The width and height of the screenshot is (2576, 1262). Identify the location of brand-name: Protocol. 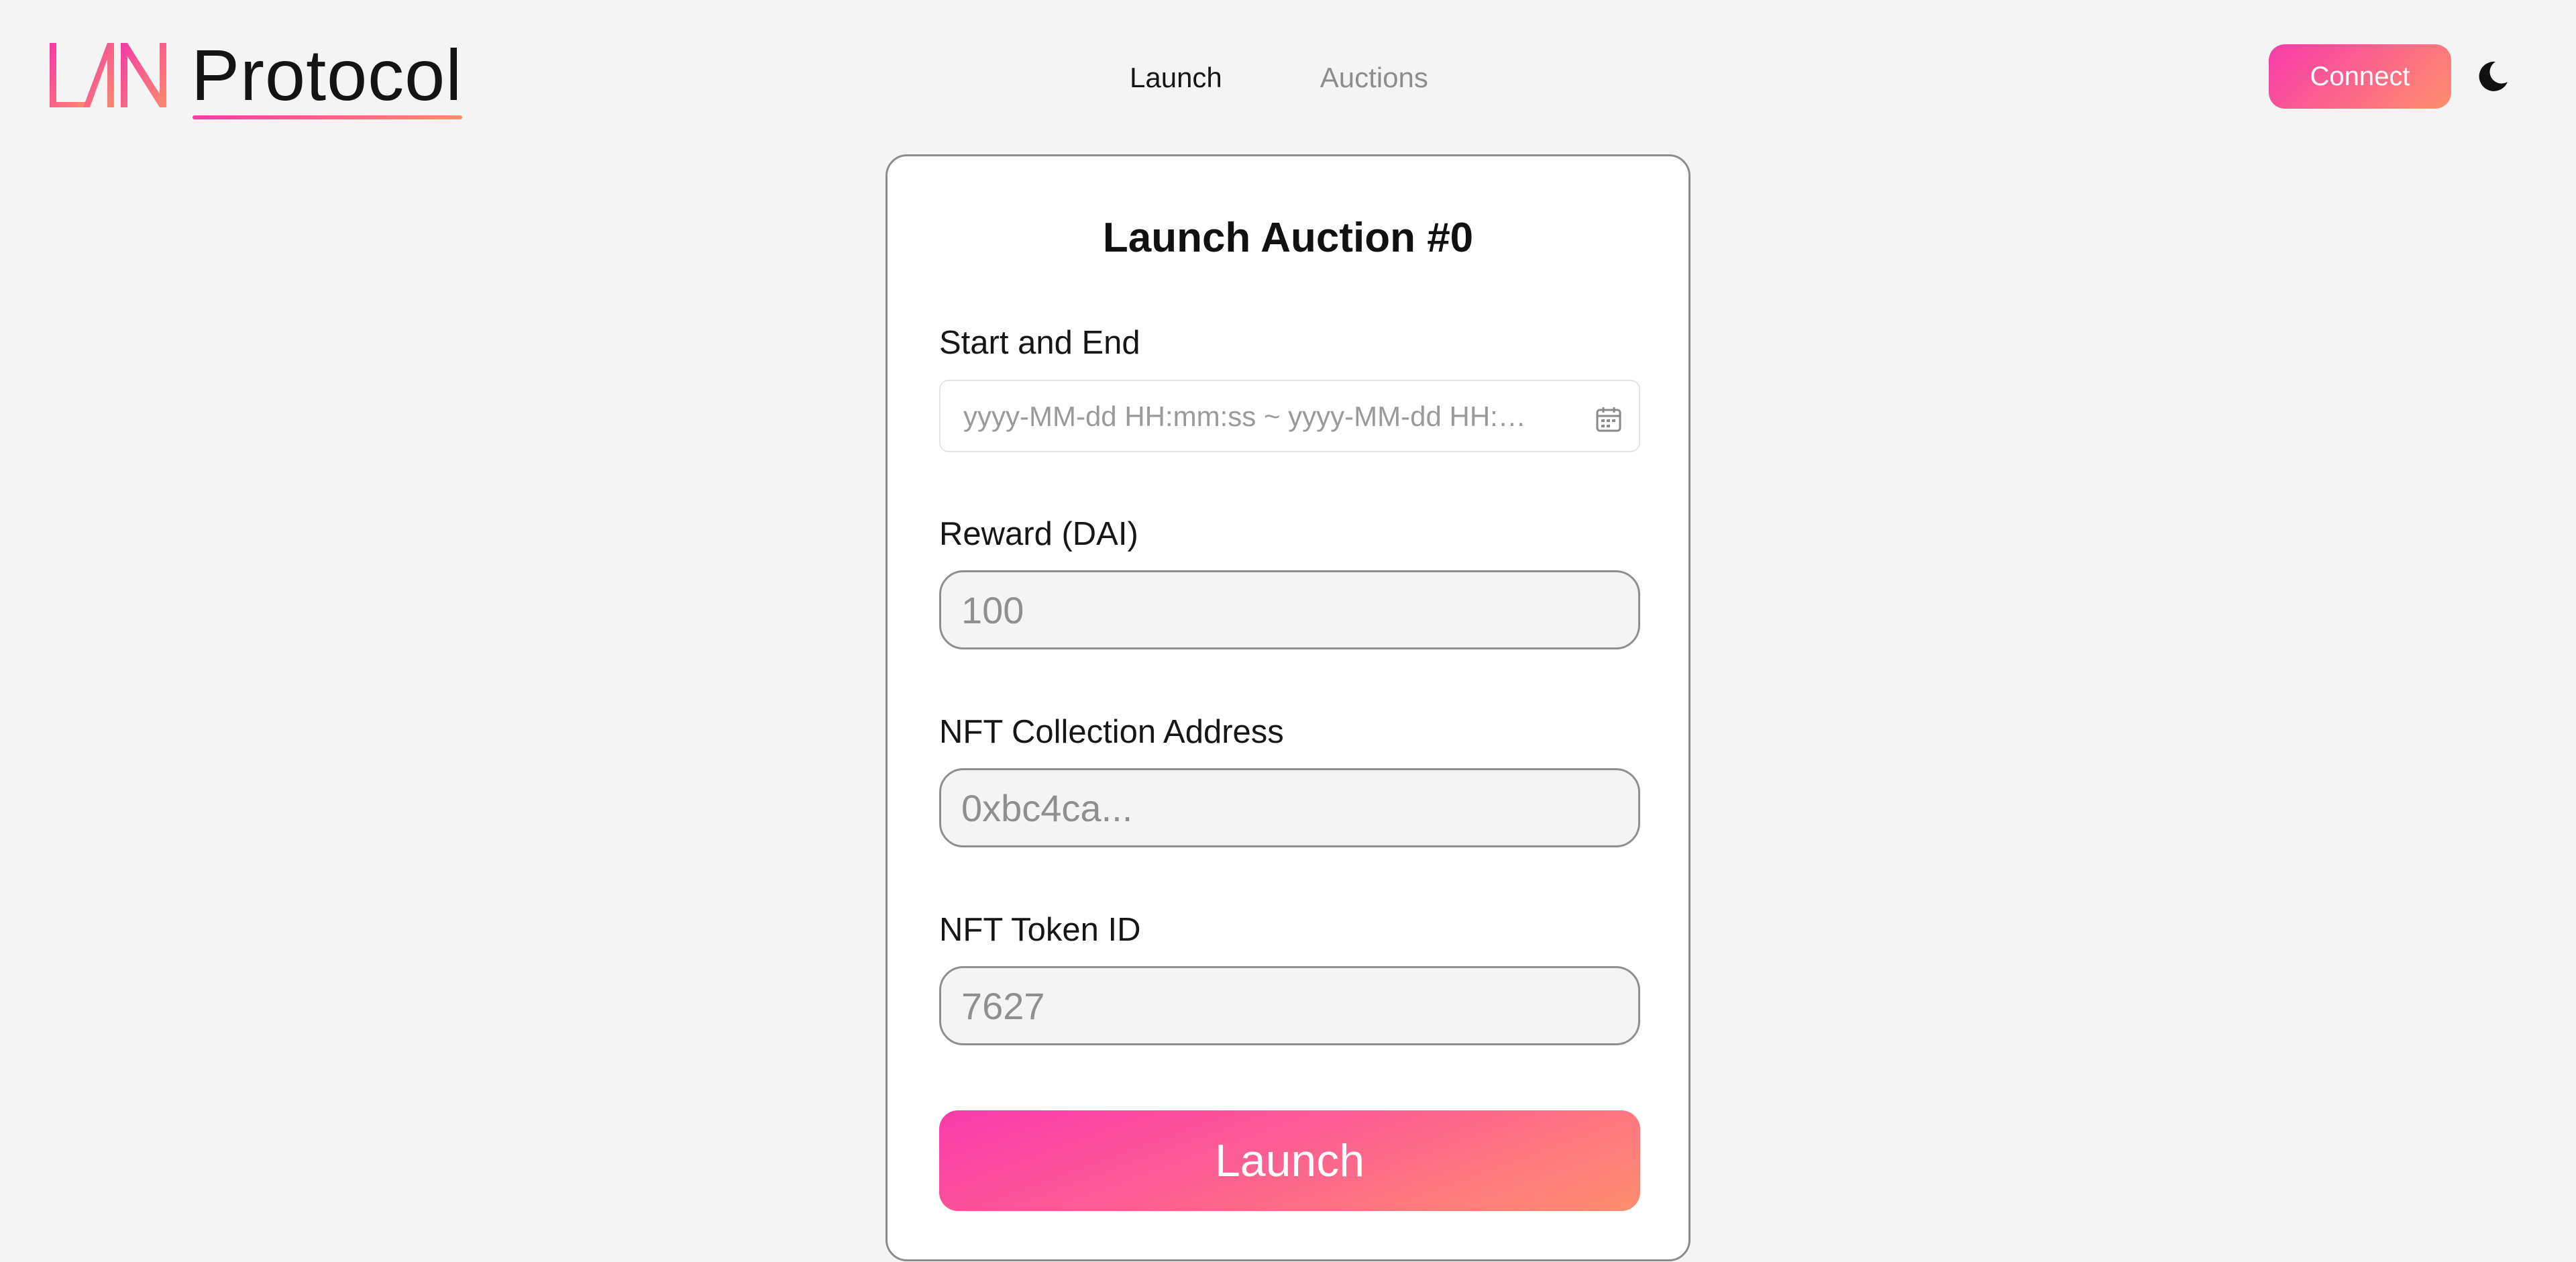
(327, 79).